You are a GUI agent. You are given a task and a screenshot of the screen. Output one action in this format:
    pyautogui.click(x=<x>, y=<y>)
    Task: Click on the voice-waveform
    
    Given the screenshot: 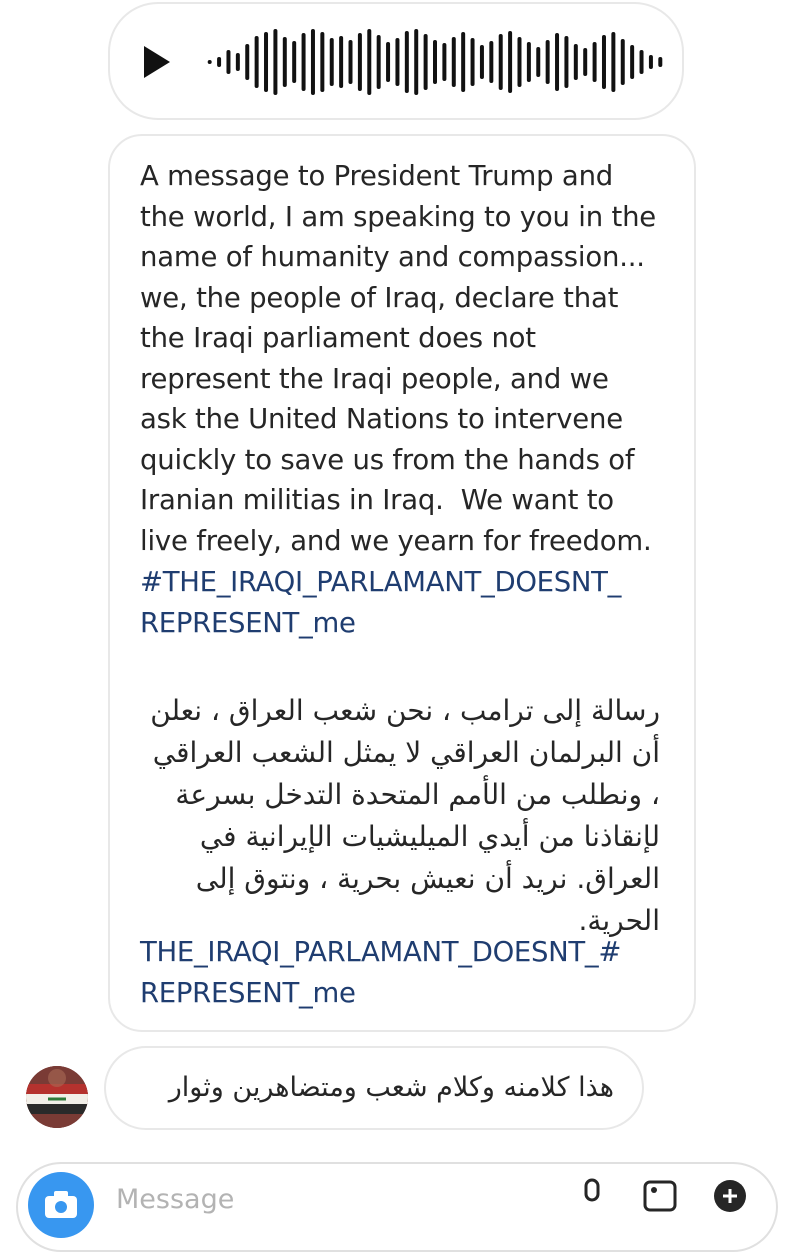 What is the action you would take?
    pyautogui.click(x=435, y=62)
    